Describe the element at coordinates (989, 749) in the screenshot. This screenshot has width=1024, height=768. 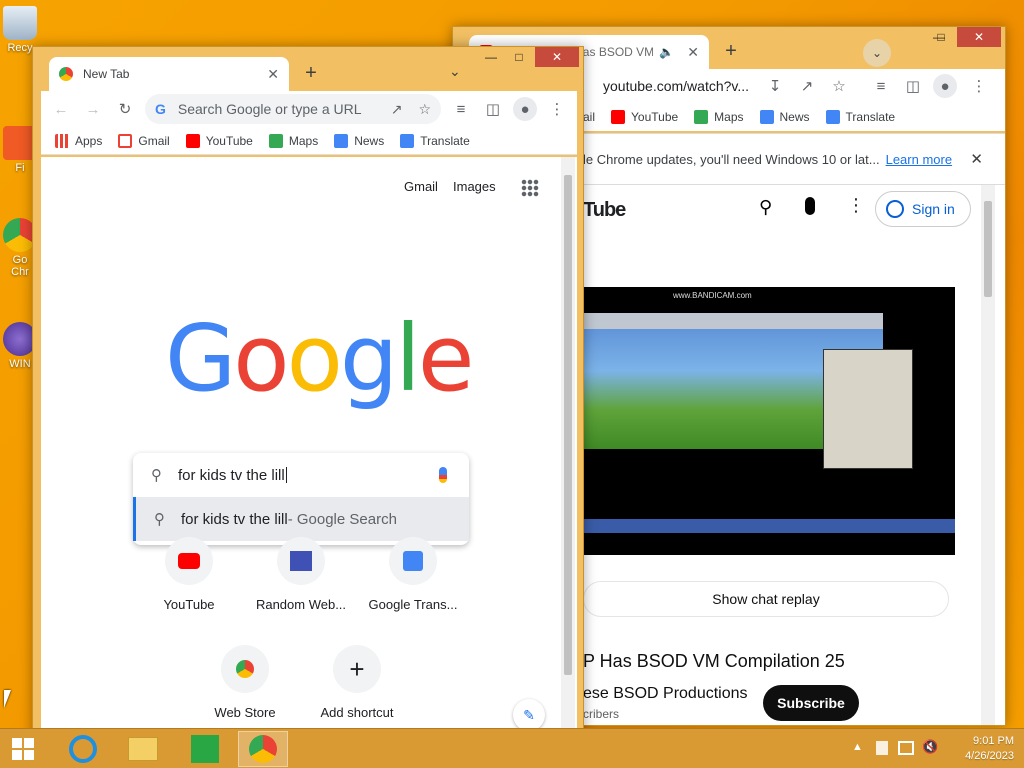
I see `clock: 9:01 PM 4/26/2023` at that location.